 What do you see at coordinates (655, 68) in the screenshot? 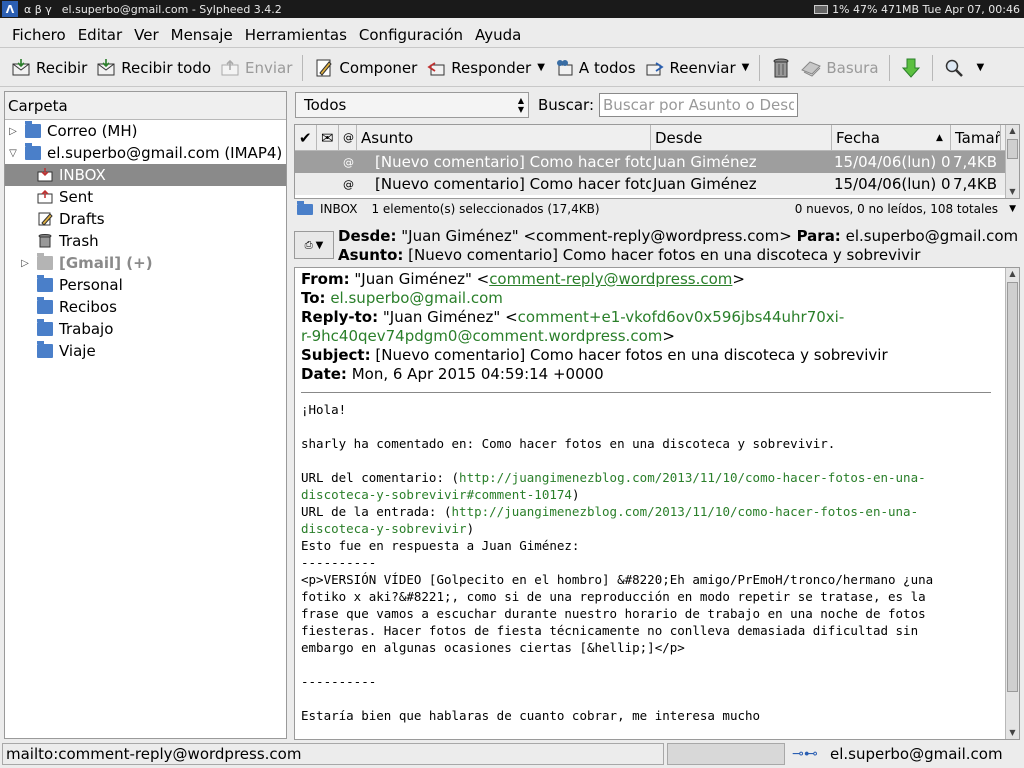
I see `forward-icon` at bounding box center [655, 68].